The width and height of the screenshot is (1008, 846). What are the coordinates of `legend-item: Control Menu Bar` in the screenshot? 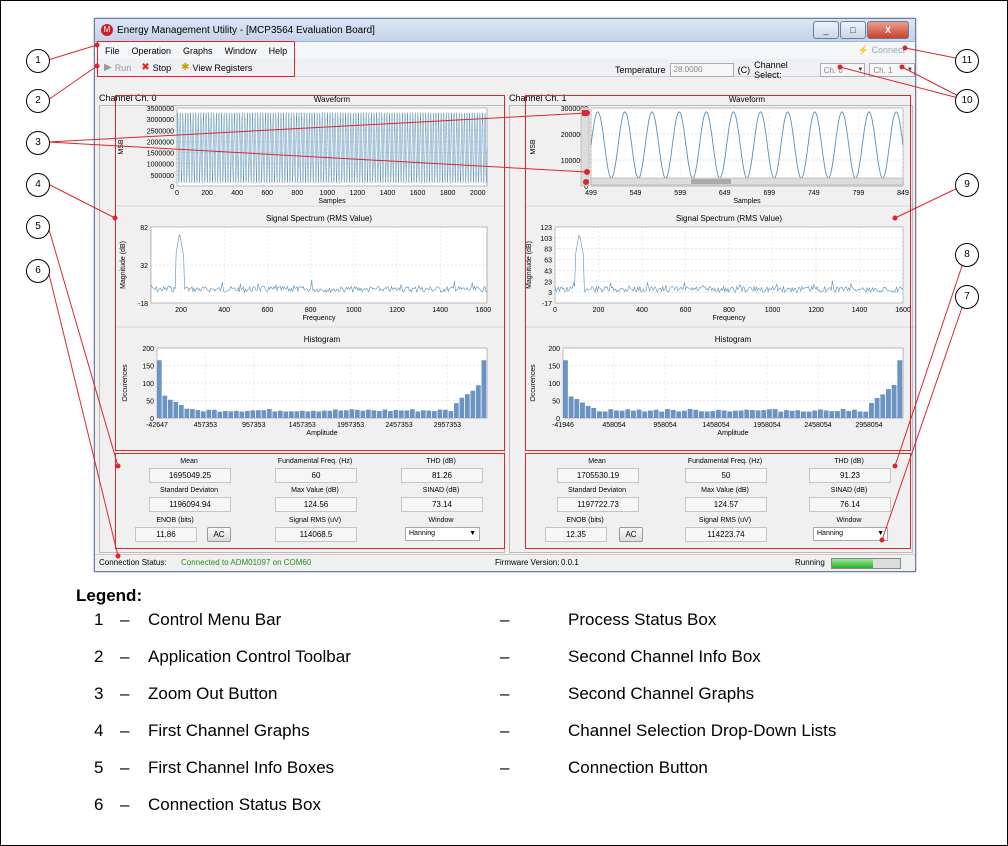 It's located at (215, 619).